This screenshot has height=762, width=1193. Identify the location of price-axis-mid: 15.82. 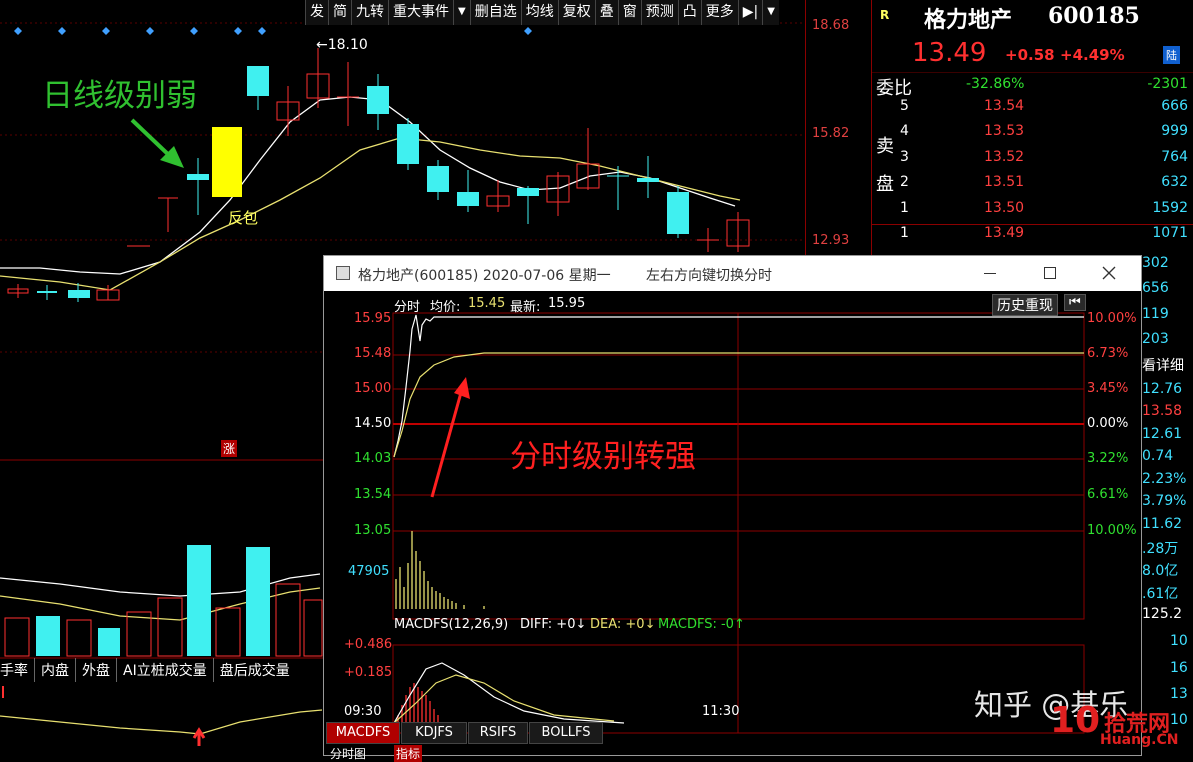
(831, 133).